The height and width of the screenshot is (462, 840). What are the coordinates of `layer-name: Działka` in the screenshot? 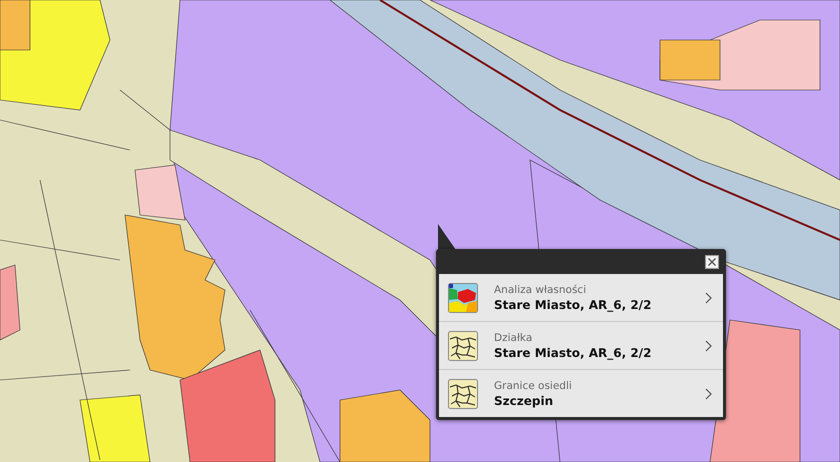 It's located at (514, 338).